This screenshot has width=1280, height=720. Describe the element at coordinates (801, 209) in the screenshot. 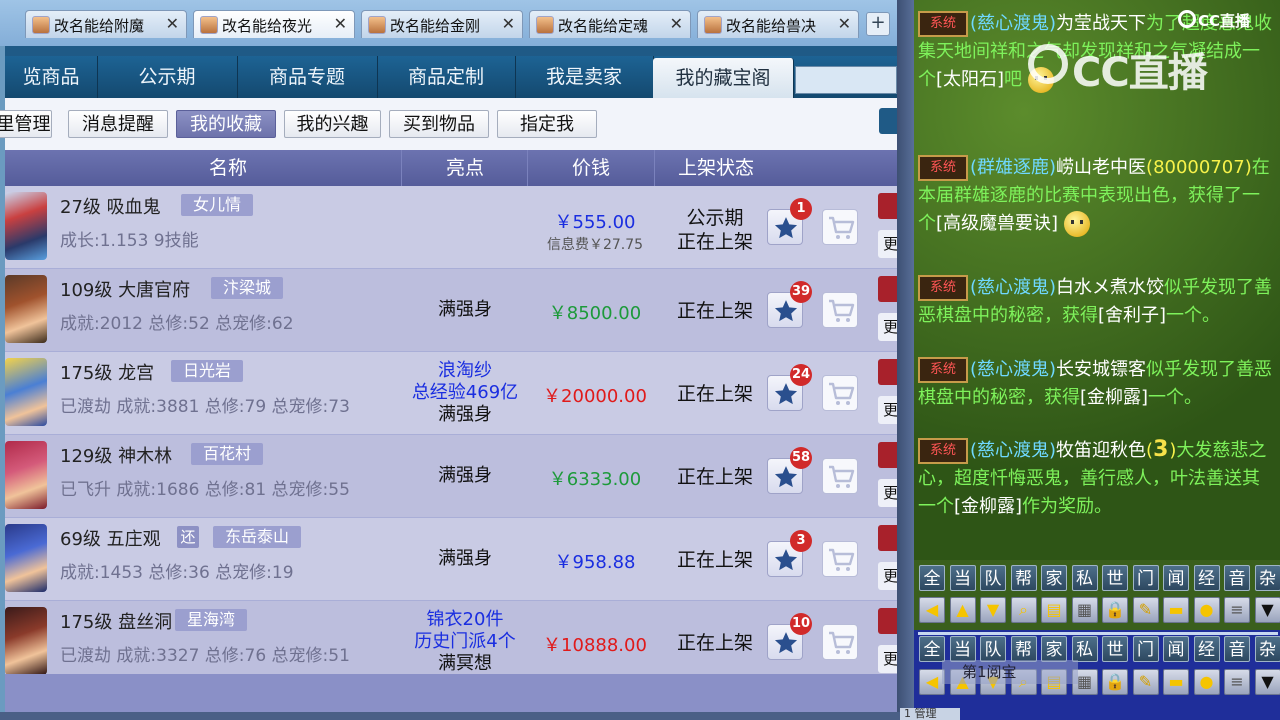

I see `favorite-count-badge: 1` at that location.